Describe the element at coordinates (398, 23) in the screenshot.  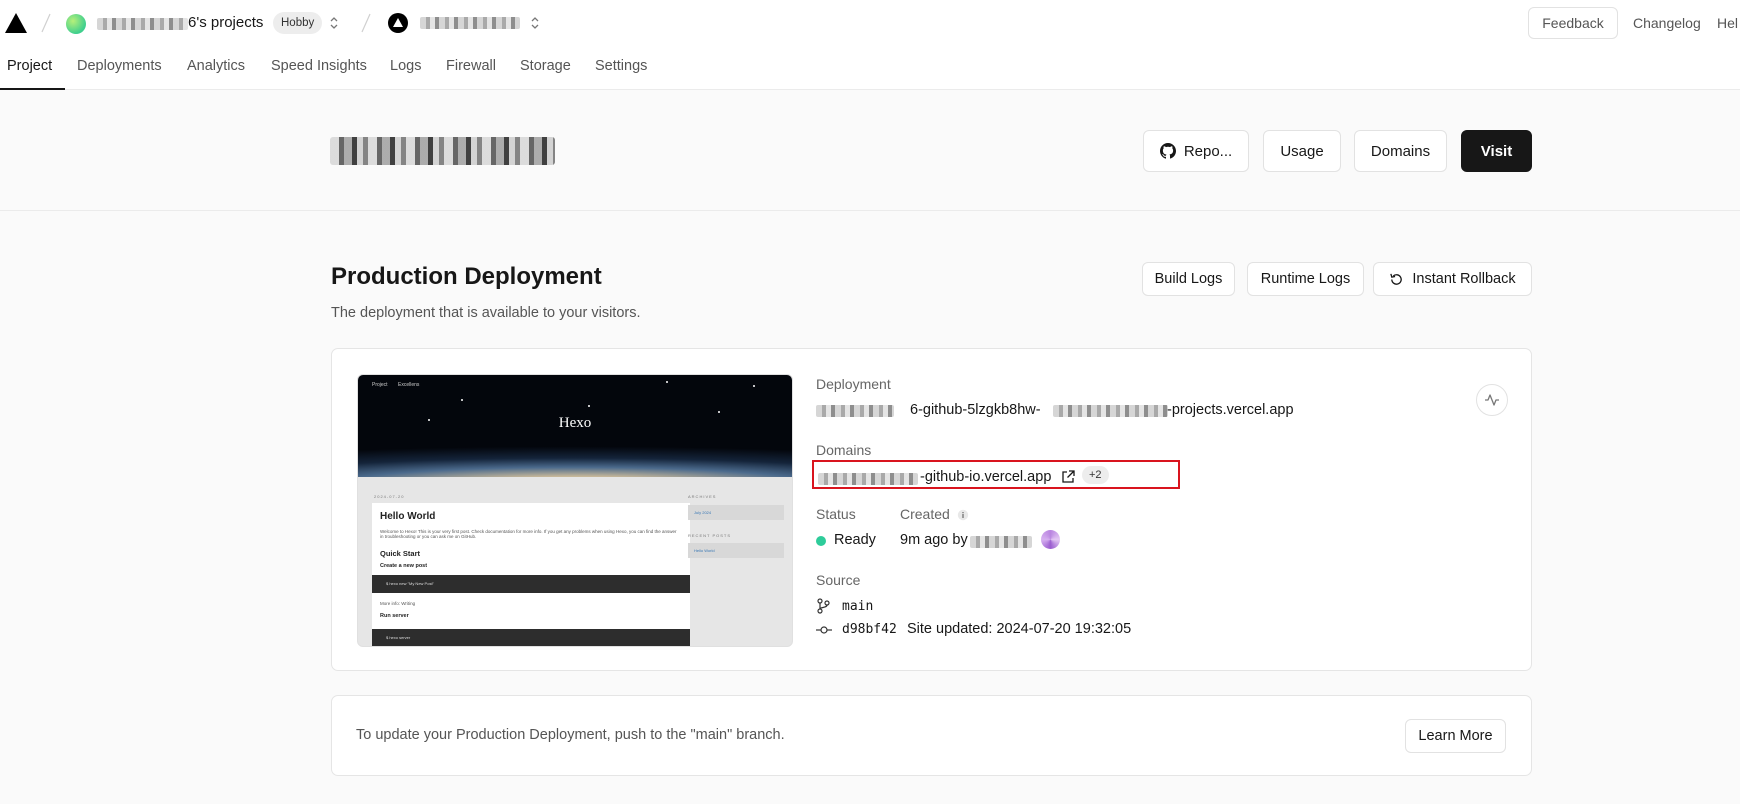
I see `project-icon` at that location.